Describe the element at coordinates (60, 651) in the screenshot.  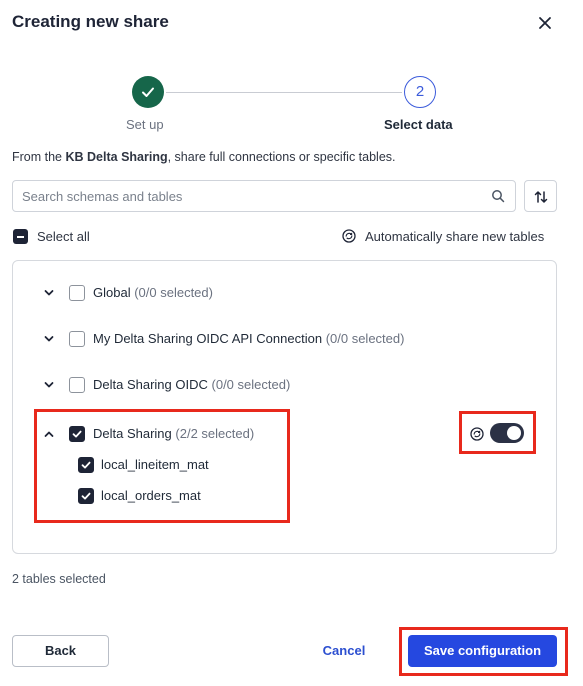
I see `back-button: Back` at that location.